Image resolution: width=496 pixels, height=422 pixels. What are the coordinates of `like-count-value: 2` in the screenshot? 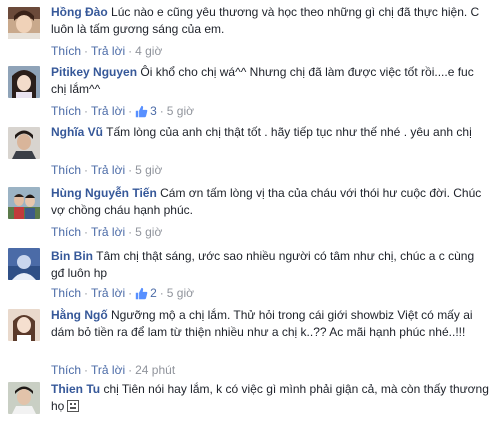 It's located at (153, 293).